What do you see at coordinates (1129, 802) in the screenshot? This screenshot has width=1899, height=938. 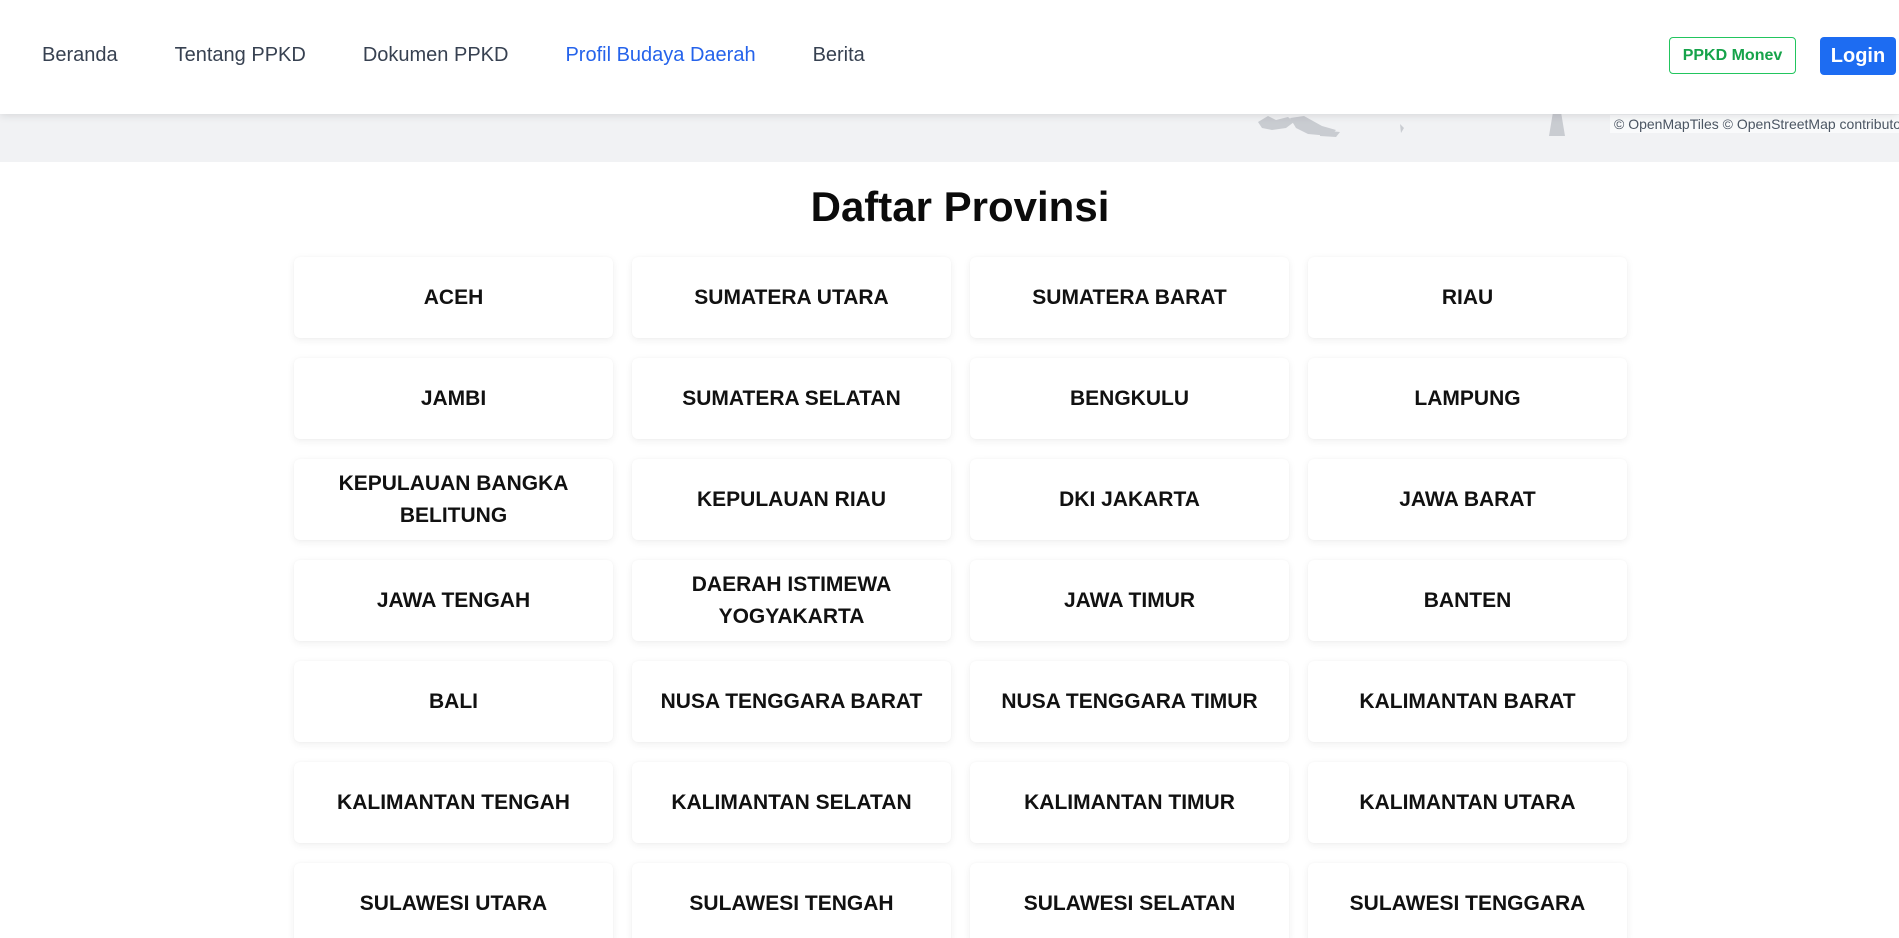 I see `province-card: KALIMANTAN TIMUR` at bounding box center [1129, 802].